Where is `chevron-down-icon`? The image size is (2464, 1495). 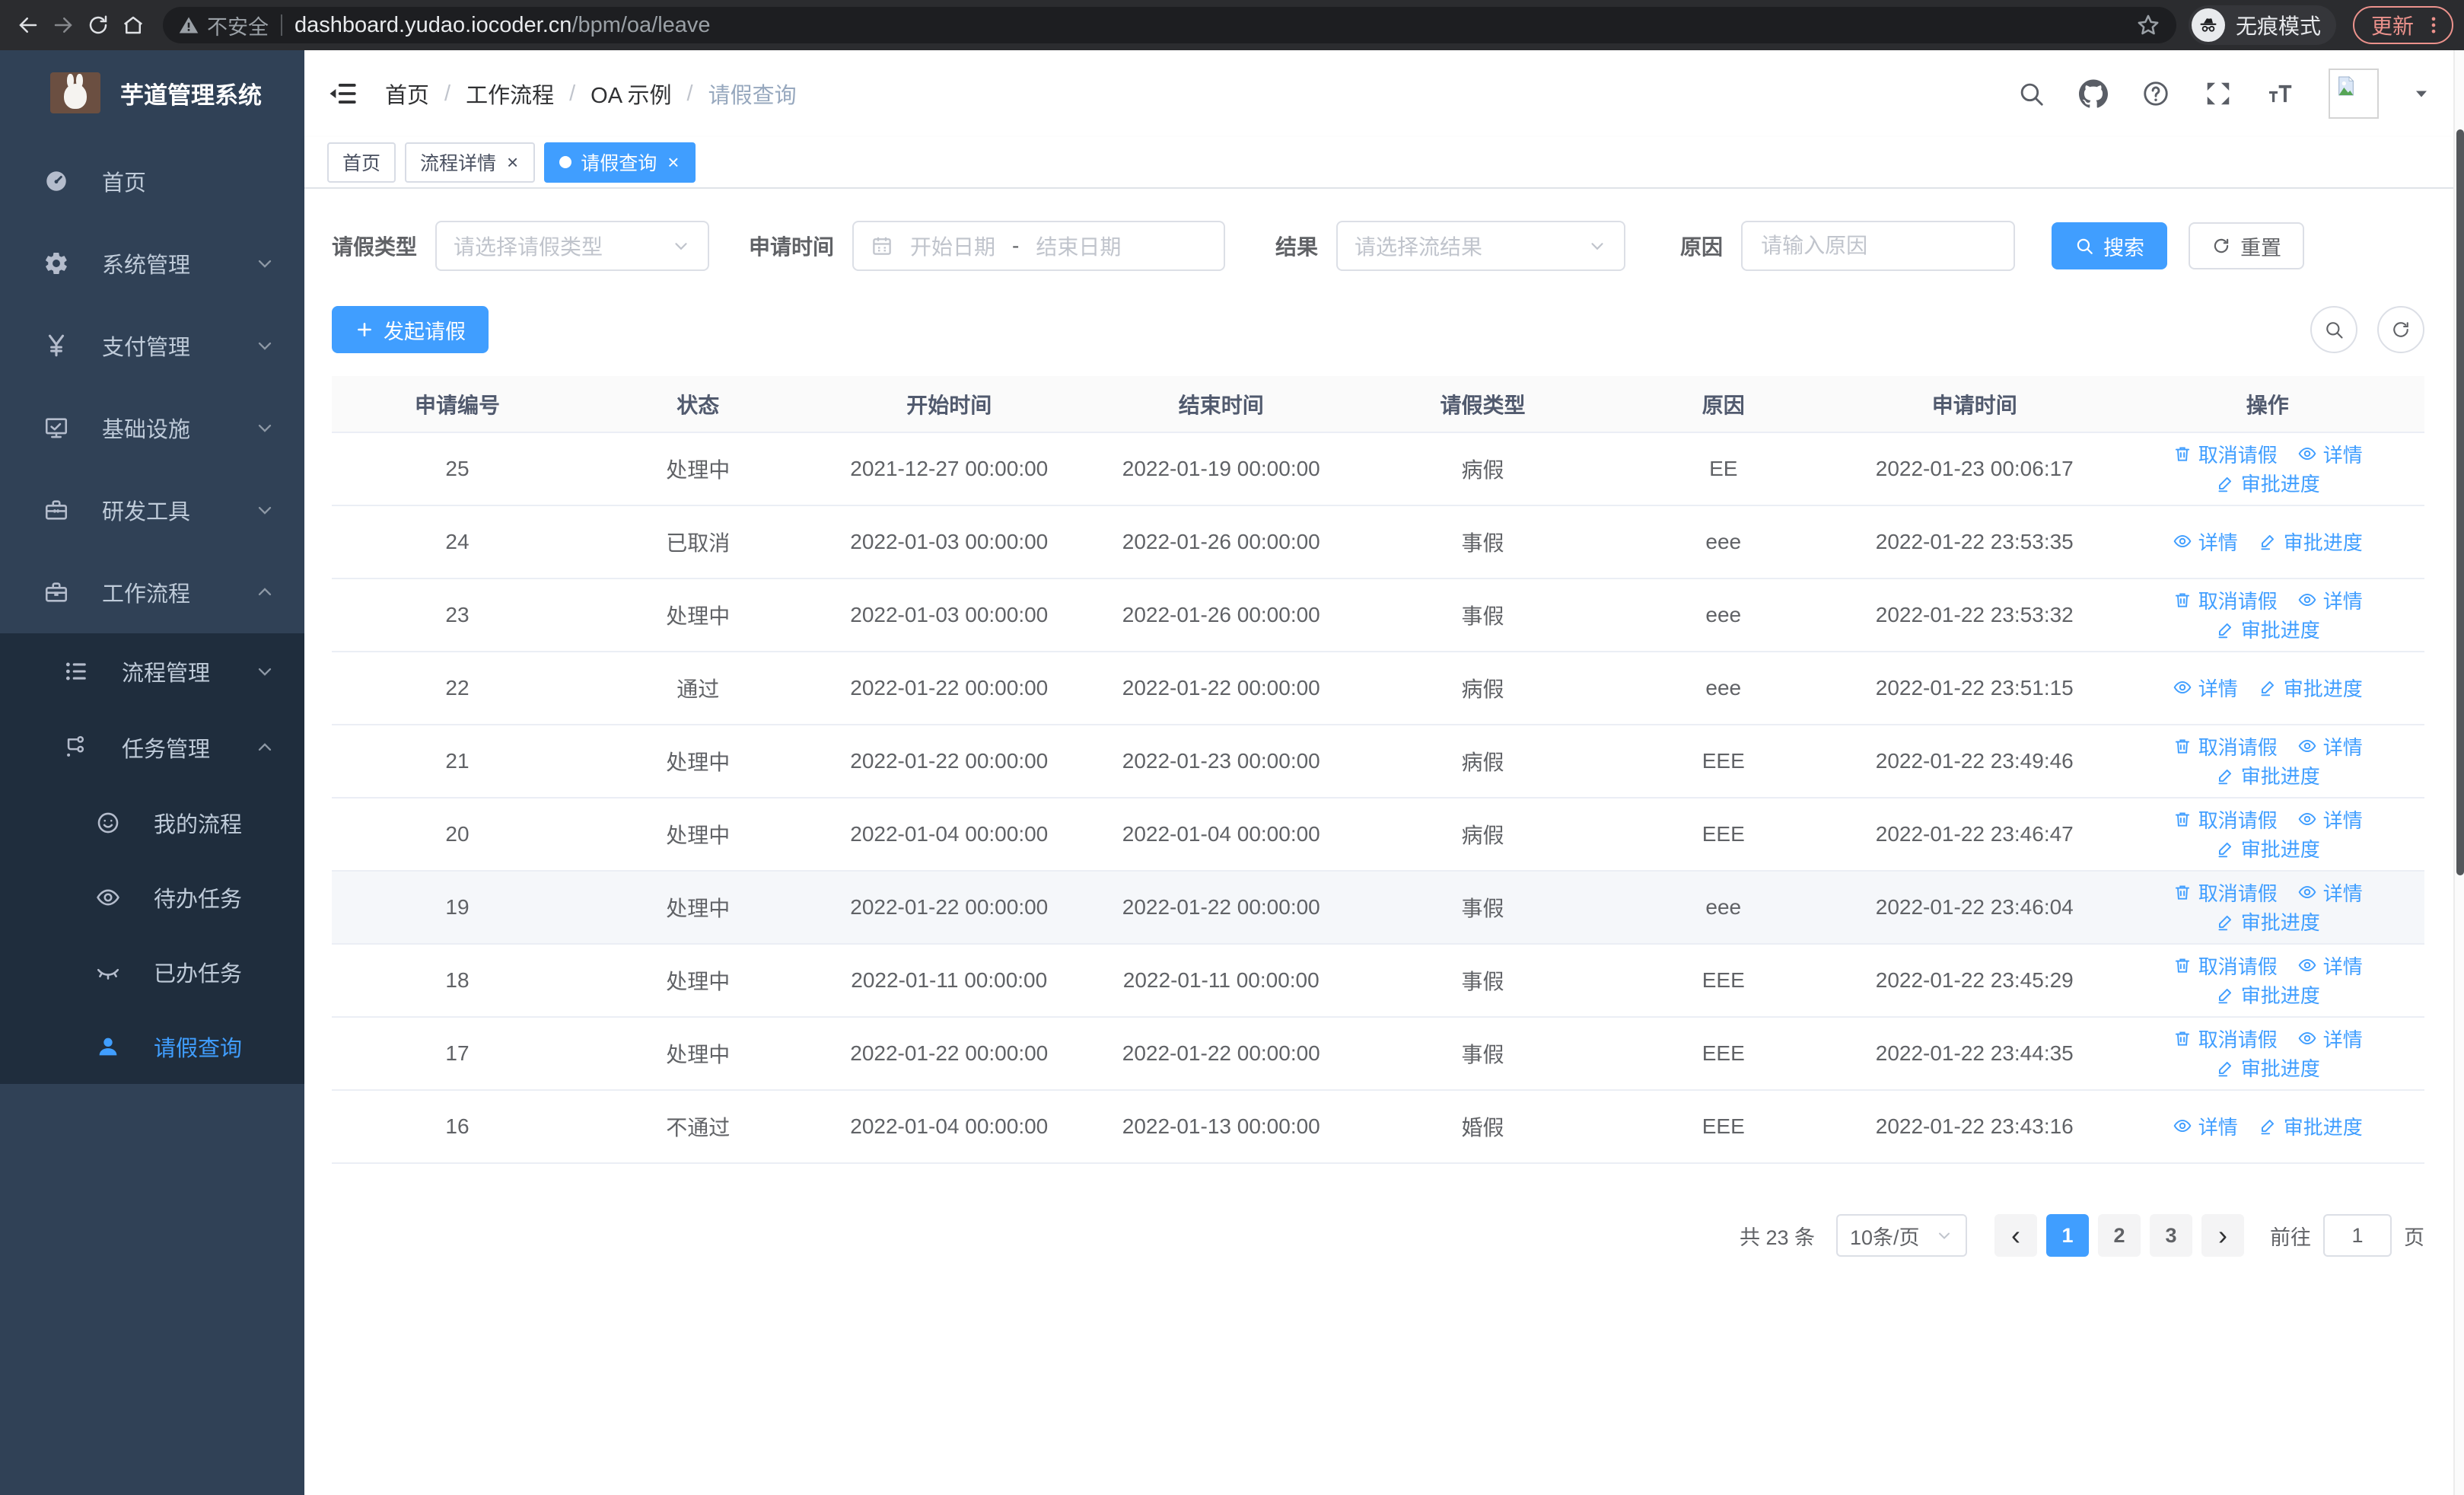
chevron-down-icon is located at coordinates (2421, 94).